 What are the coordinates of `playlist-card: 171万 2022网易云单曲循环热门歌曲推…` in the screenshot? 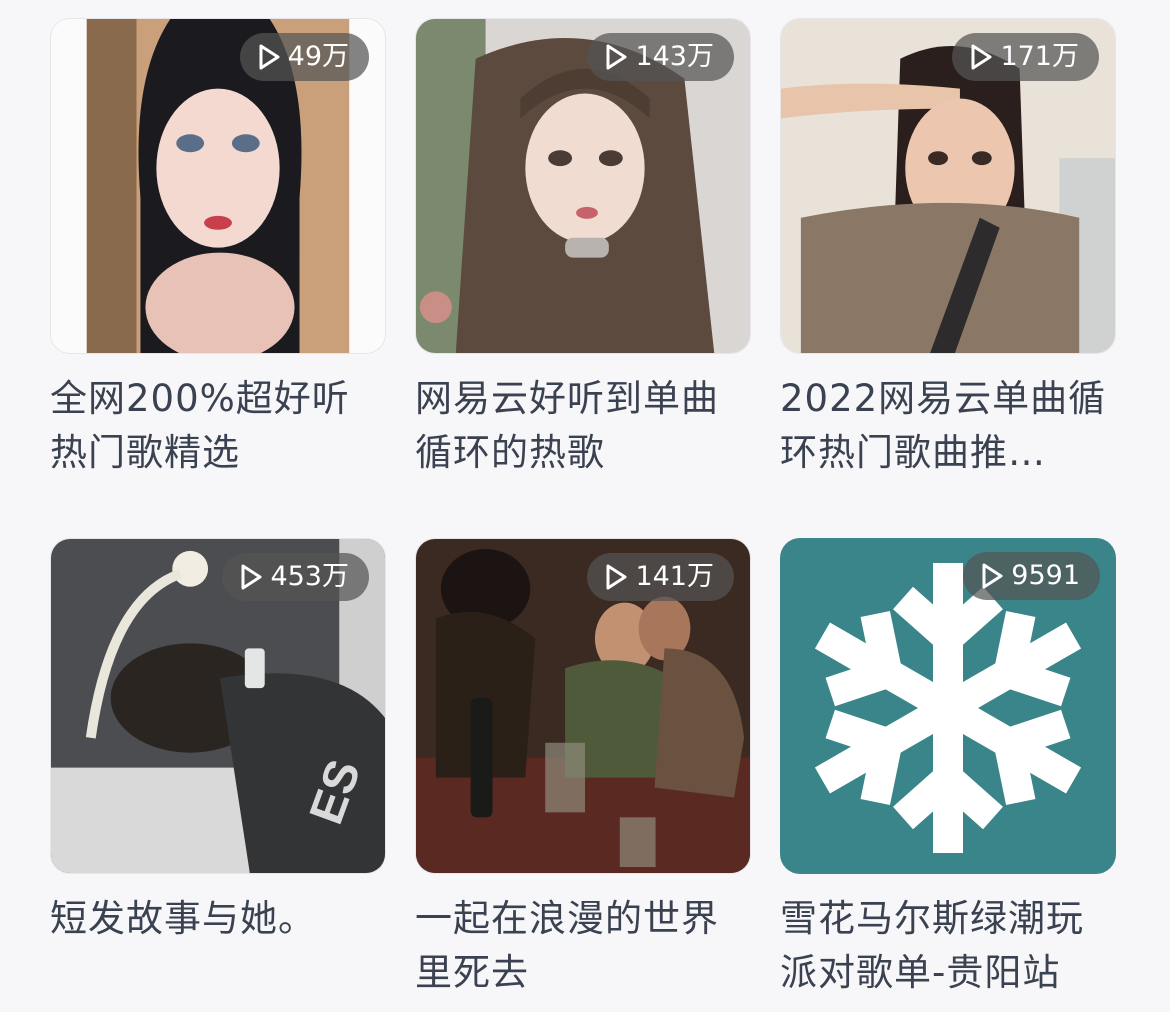 It's located at (948, 249).